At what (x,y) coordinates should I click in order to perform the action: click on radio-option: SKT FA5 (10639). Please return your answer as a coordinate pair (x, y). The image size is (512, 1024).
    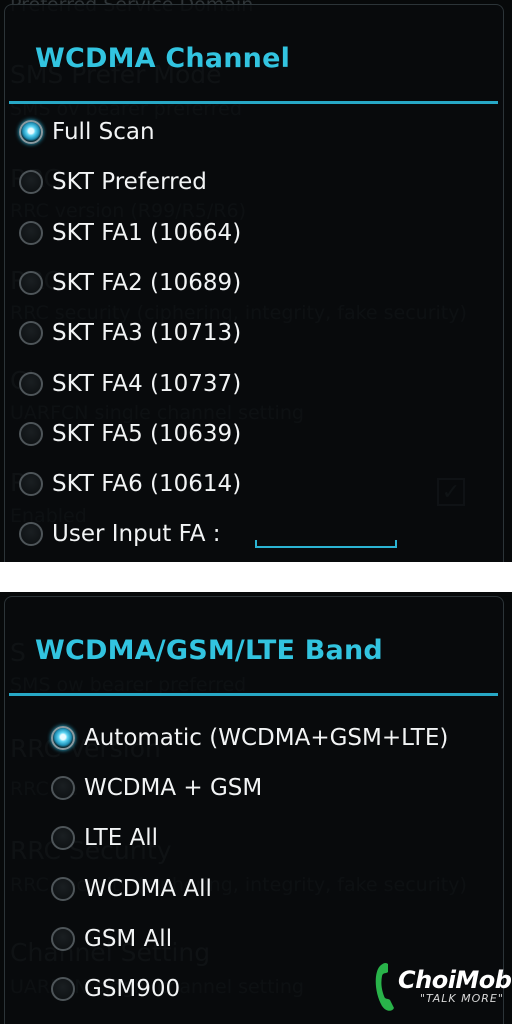
    Looking at the image, I should click on (130, 434).